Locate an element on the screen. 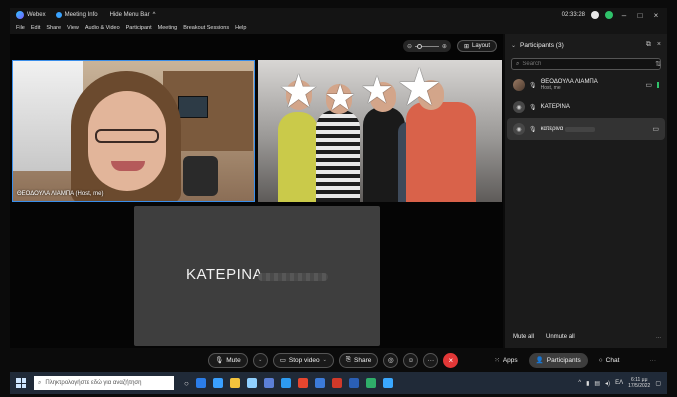 The width and height of the screenshot is (677, 397). zoom-slider: ⊖ ⊕ is located at coordinates (426, 46).